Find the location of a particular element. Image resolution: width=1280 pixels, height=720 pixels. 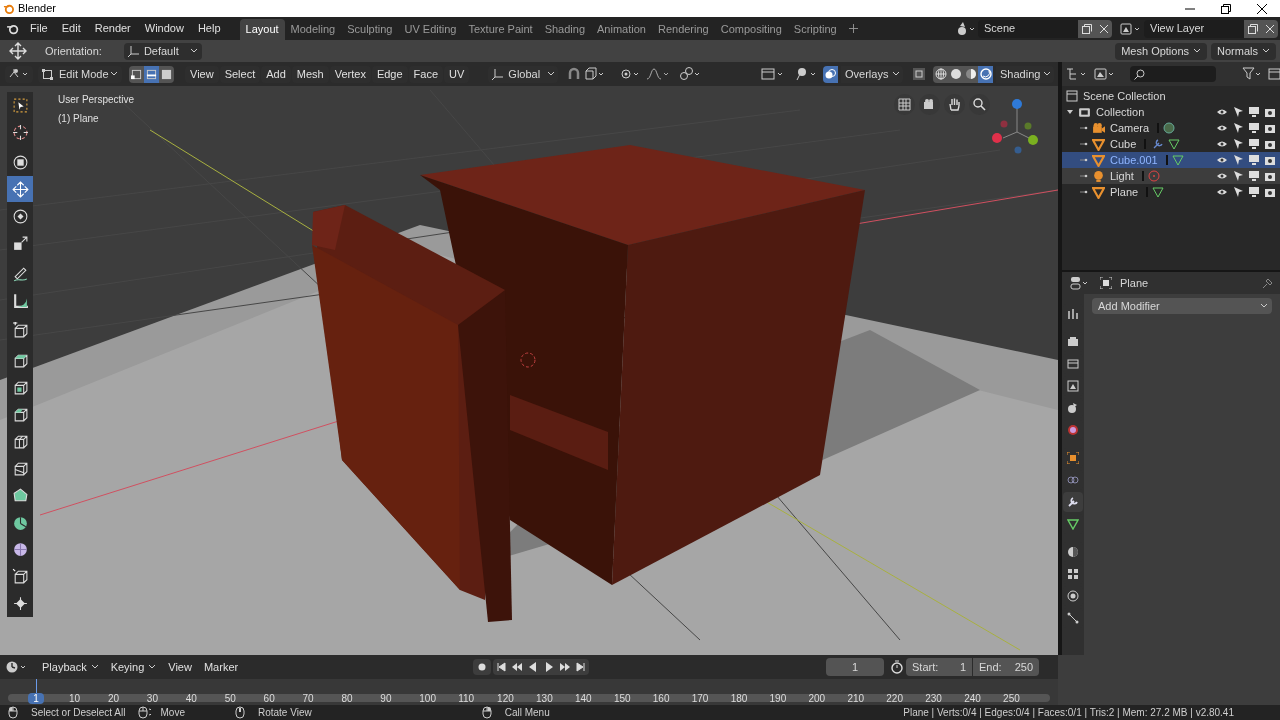

menu-item: Edit is located at coordinates (71, 28).